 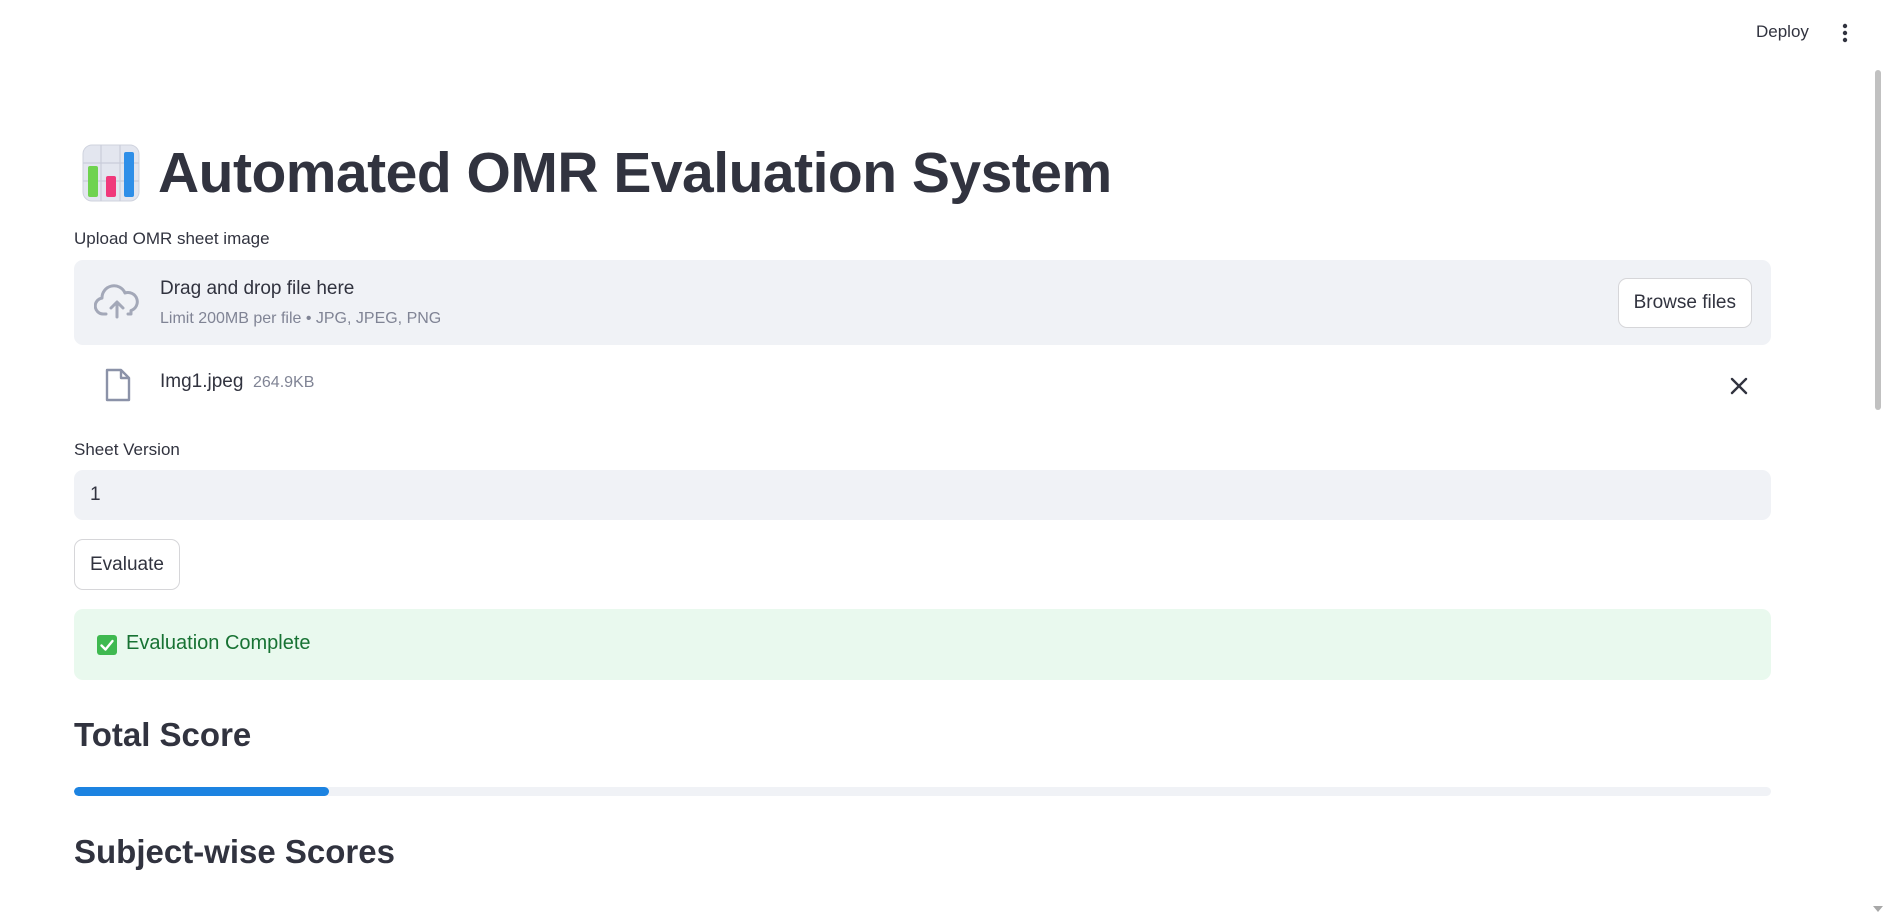 I want to click on sheet-version-input, so click(x=922, y=495).